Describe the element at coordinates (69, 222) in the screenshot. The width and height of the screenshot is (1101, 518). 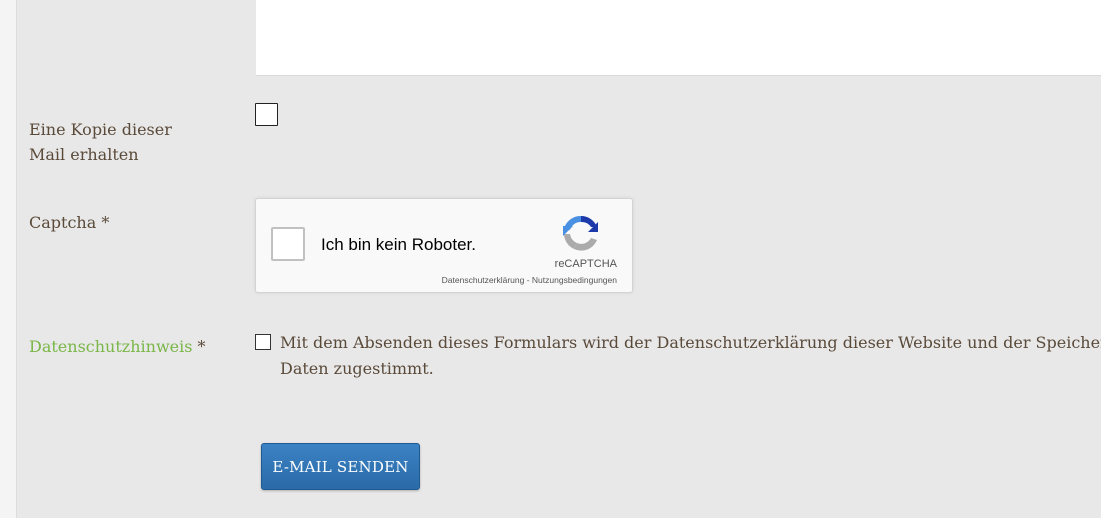
I see `captcha-label: Captcha *` at that location.